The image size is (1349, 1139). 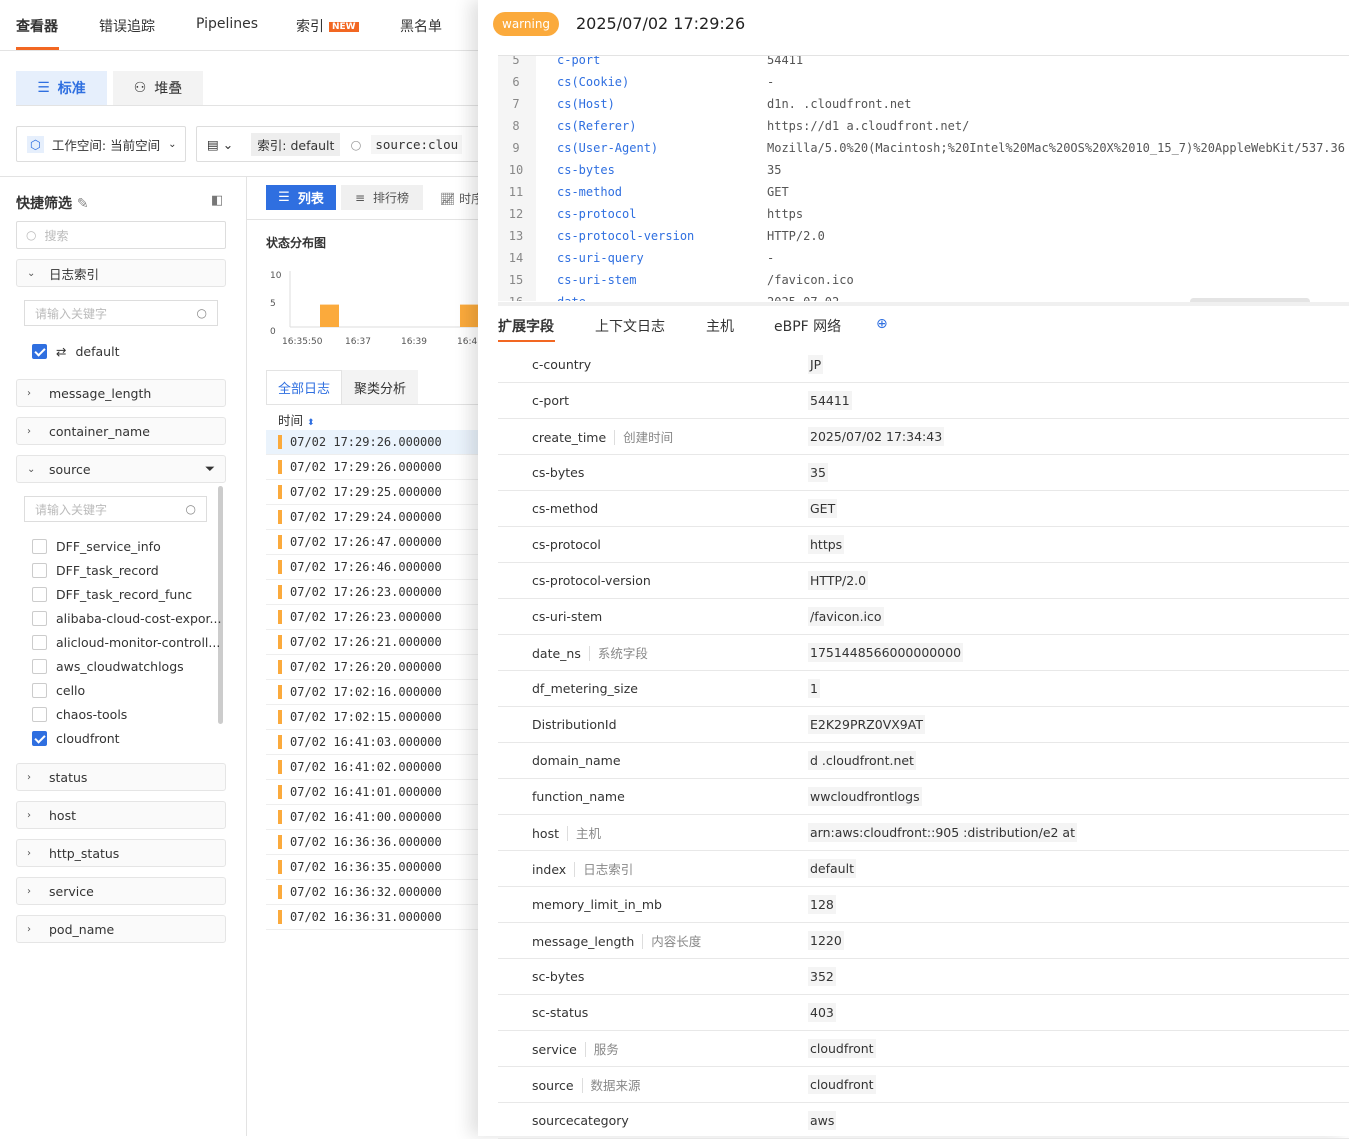 I want to click on field-value: 35, so click(x=818, y=472).